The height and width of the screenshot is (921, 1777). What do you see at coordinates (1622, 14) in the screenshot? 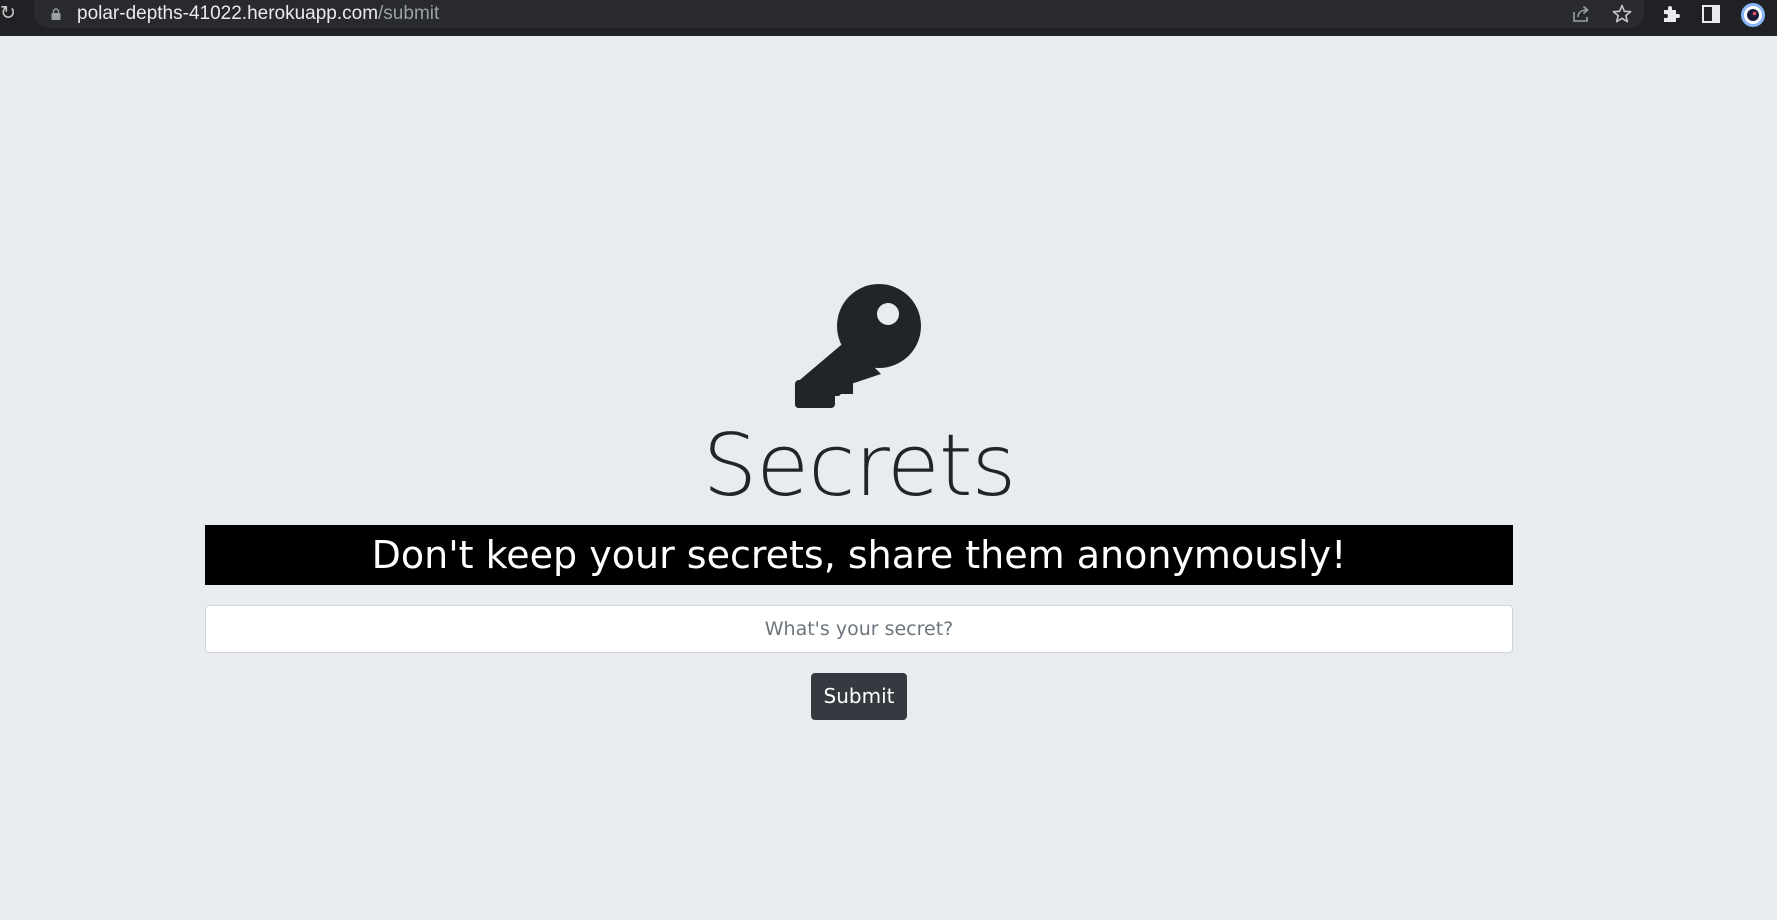
I see `star-icon` at bounding box center [1622, 14].